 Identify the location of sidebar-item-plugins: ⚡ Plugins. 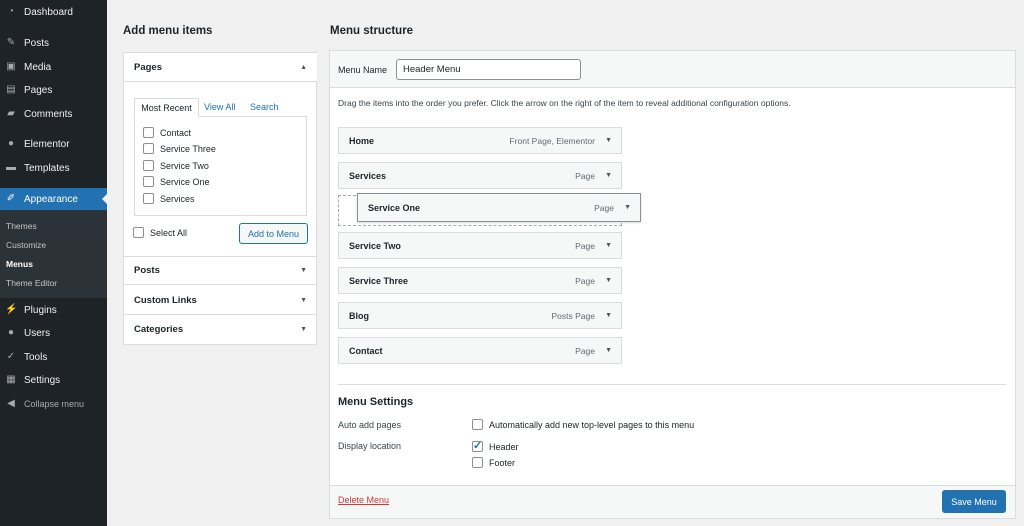
(53, 310).